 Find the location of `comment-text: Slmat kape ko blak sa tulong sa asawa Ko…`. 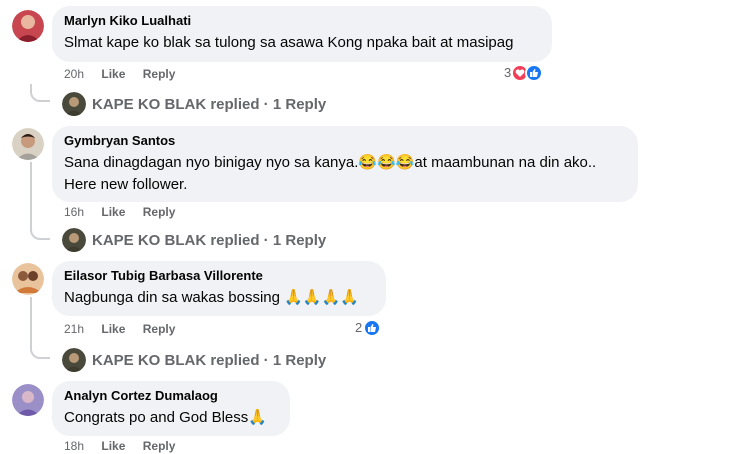

comment-text: Slmat kape ko blak sa tulong sa asawa Ko… is located at coordinates (289, 42).